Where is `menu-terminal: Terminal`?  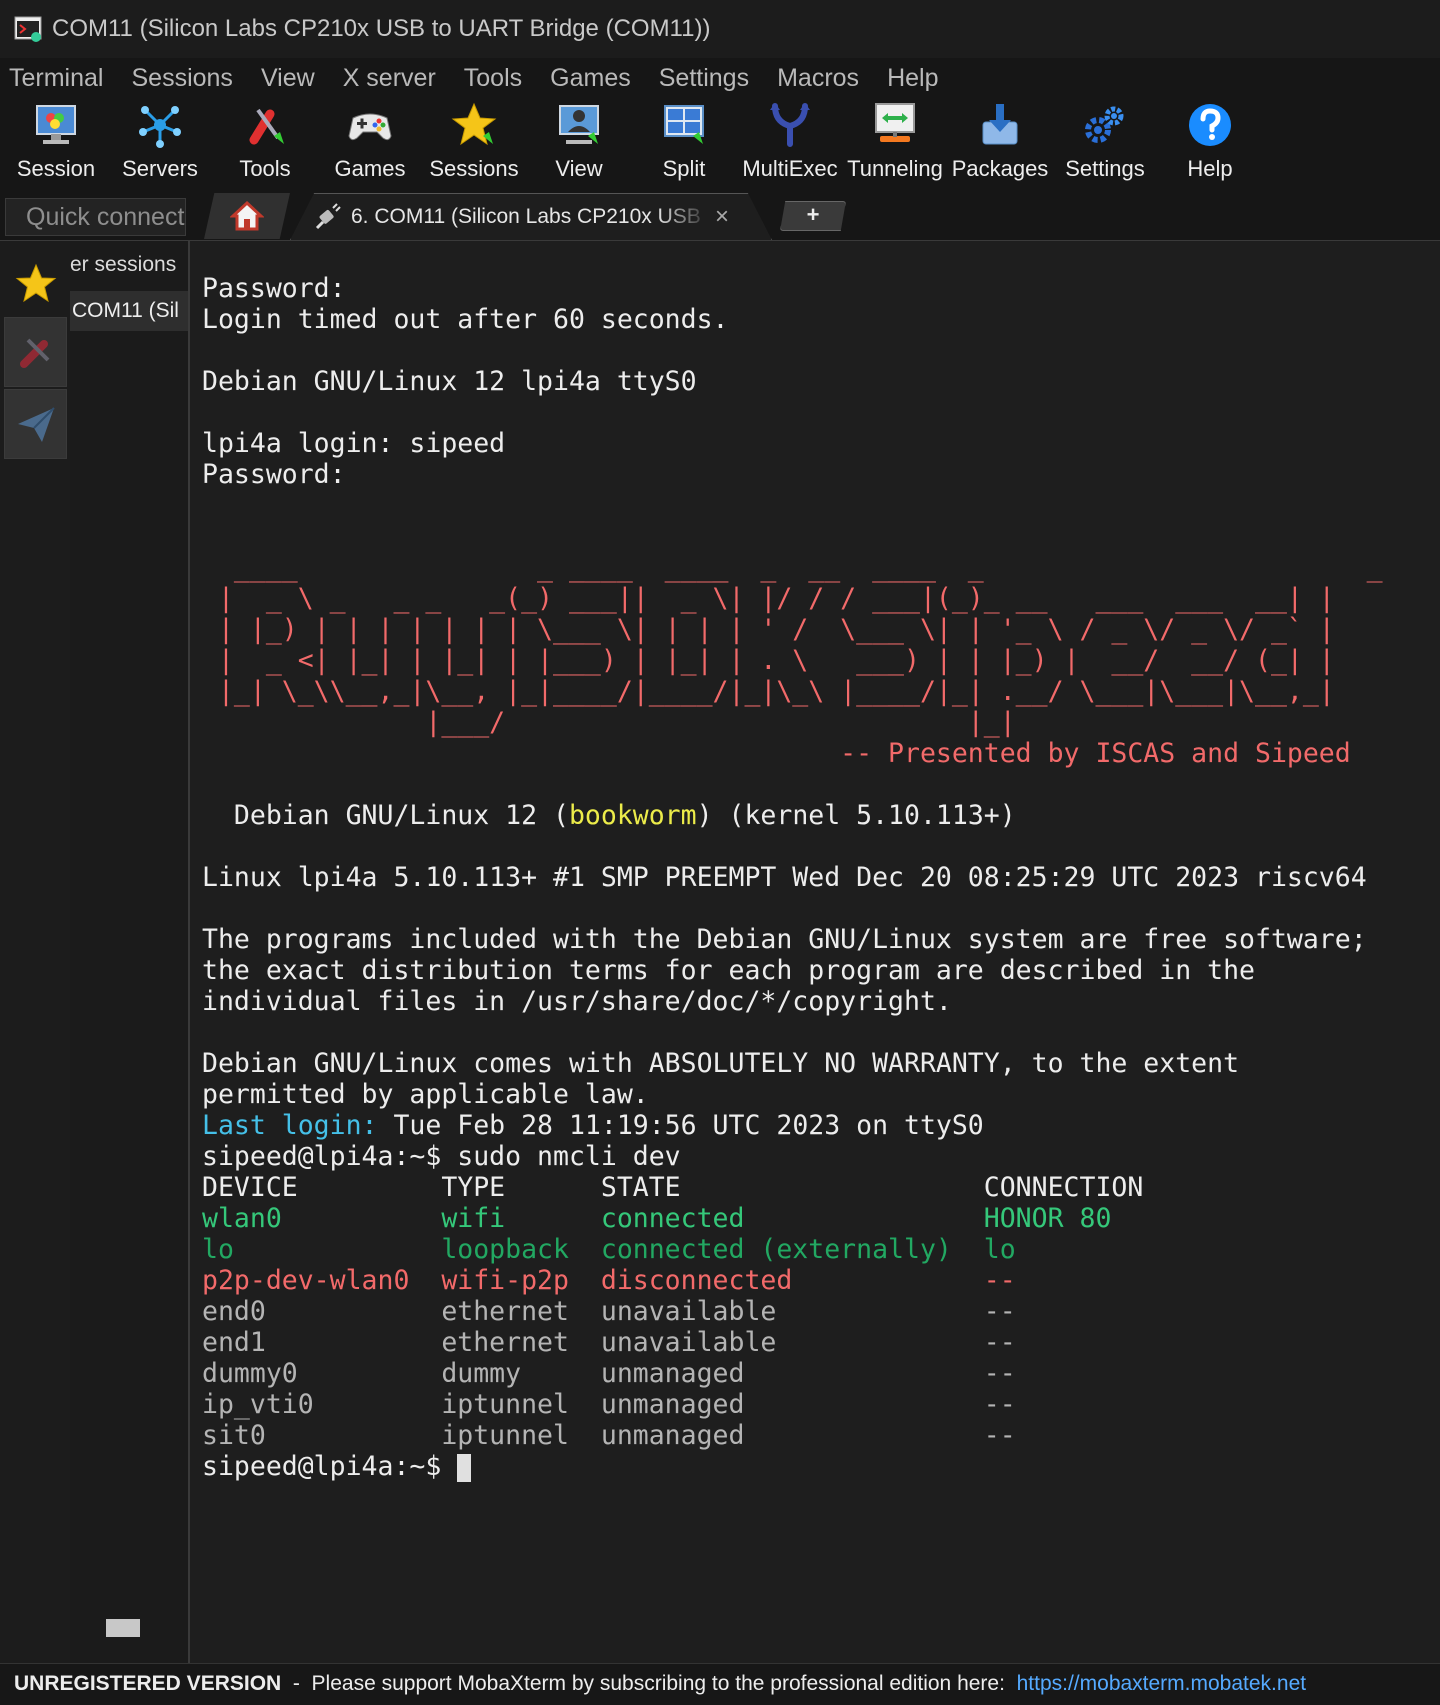
menu-terminal: Terminal is located at coordinates (56, 78).